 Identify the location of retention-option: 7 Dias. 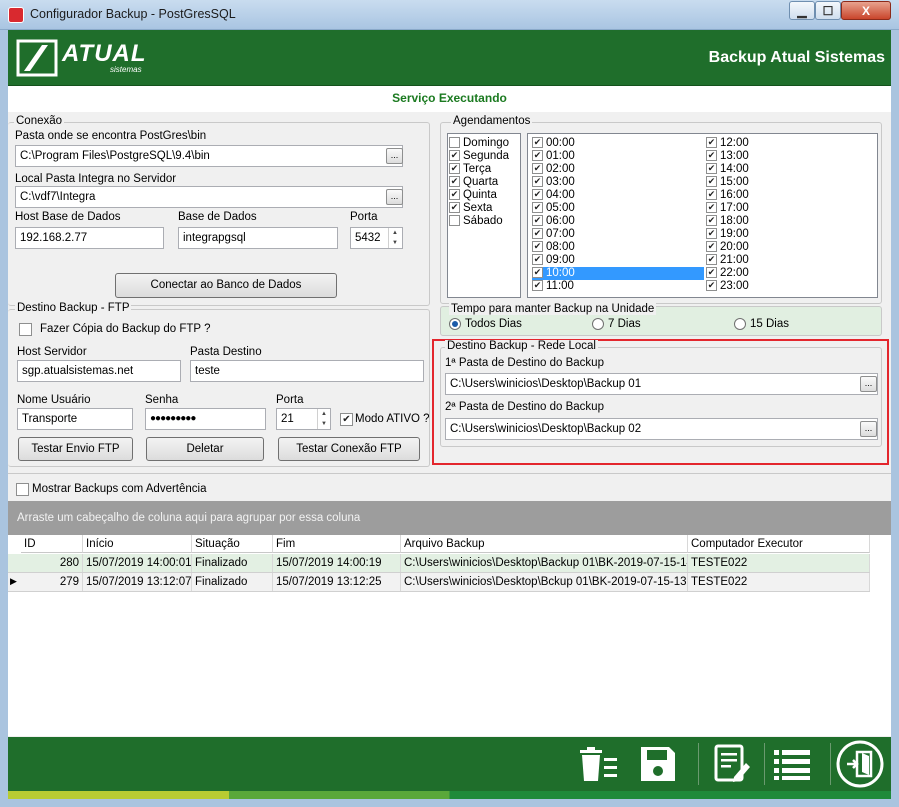
(616, 324).